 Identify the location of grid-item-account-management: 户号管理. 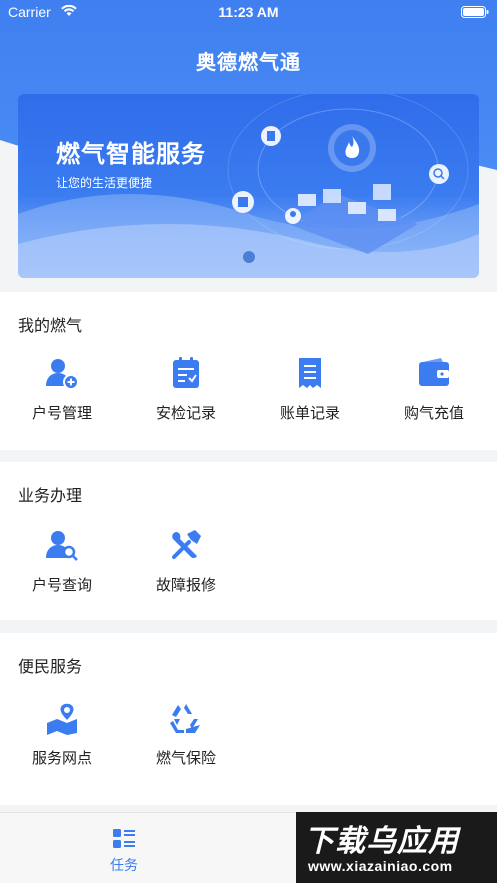
(62, 406).